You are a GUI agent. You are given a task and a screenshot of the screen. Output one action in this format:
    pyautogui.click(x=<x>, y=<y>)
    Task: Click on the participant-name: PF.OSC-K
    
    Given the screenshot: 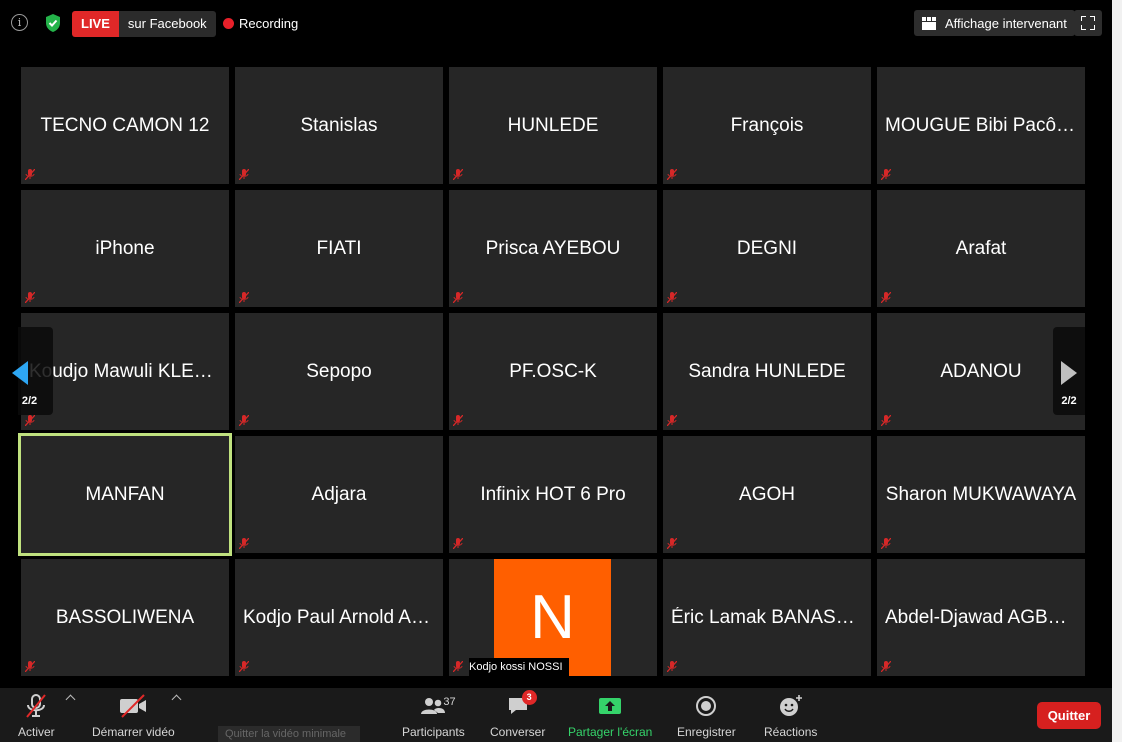 What is the action you would take?
    pyautogui.click(x=553, y=371)
    